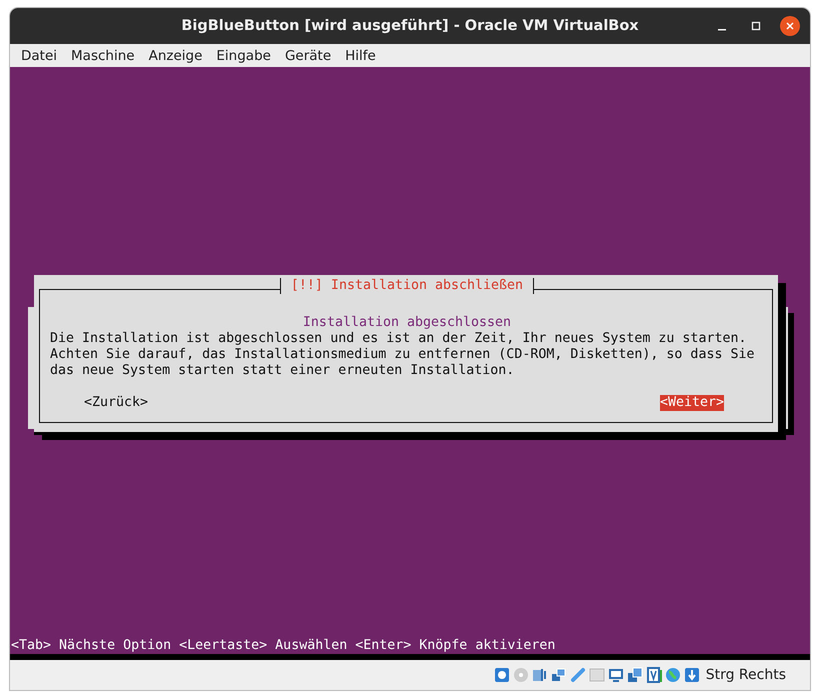  Describe the element at coordinates (283, 646) in the screenshot. I see `key-hint: <Tab> Nächste Option <Leertaste> Auswählen <Enter> Knöpfe aktivieren` at that location.